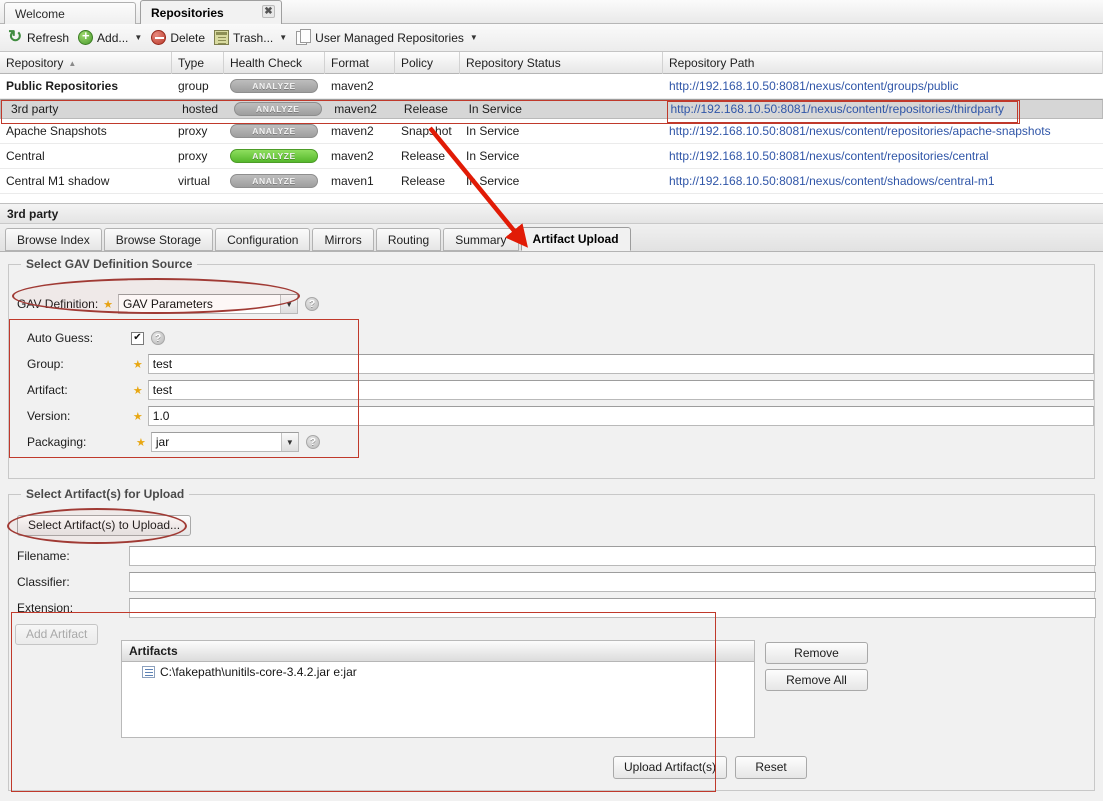 This screenshot has width=1103, height=801. Describe the element at coordinates (263, 239) in the screenshot. I see `tab-configuration: Configuration` at that location.